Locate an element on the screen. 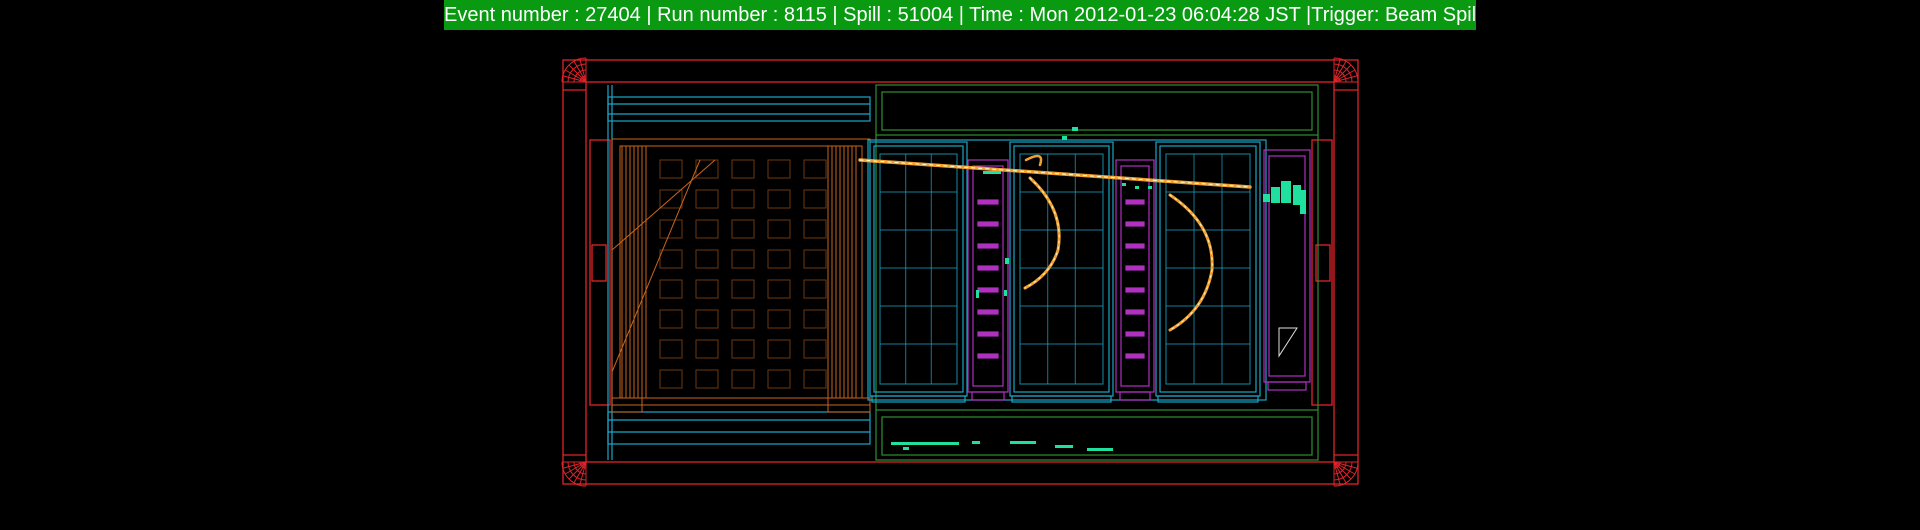 The image size is (1920, 530). cyan-modules is located at coordinates (1067, 271).